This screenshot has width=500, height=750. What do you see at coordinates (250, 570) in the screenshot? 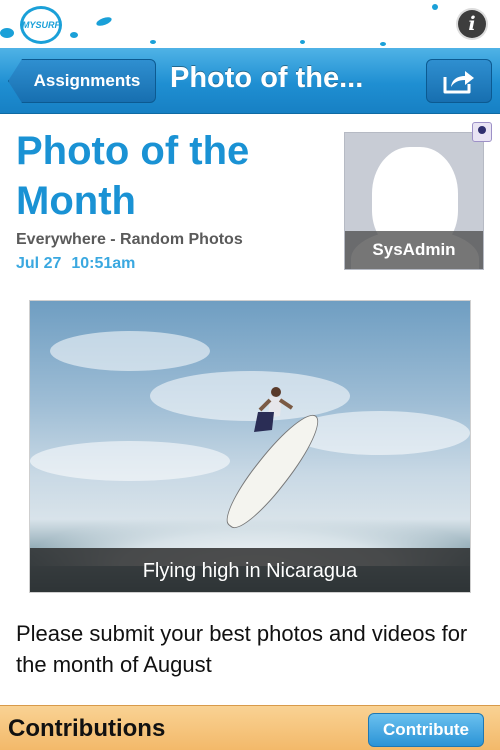
I see `photo-caption: Flying high in Nicaragua` at bounding box center [250, 570].